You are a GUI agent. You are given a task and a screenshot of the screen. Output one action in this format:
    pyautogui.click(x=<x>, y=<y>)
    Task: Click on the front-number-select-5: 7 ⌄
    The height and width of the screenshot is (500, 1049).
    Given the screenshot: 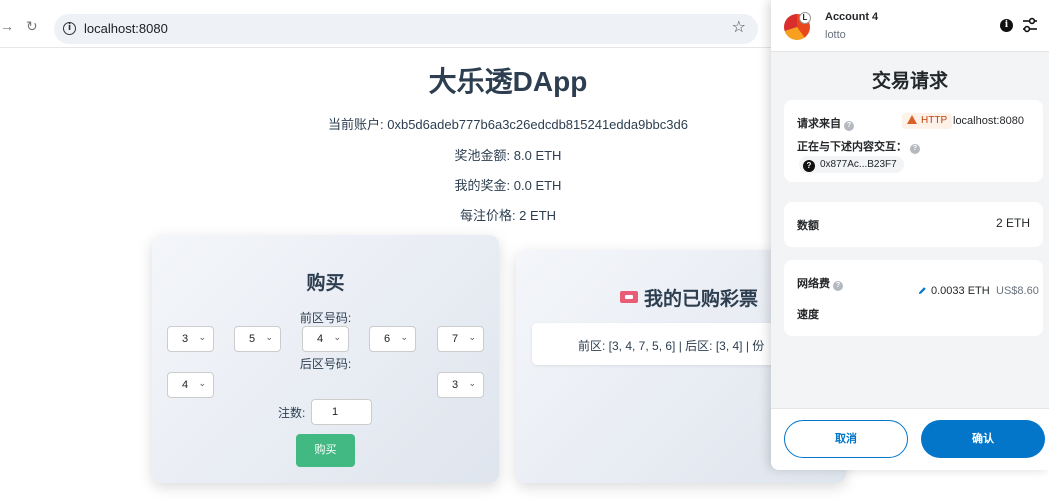 What is the action you would take?
    pyautogui.click(x=460, y=339)
    